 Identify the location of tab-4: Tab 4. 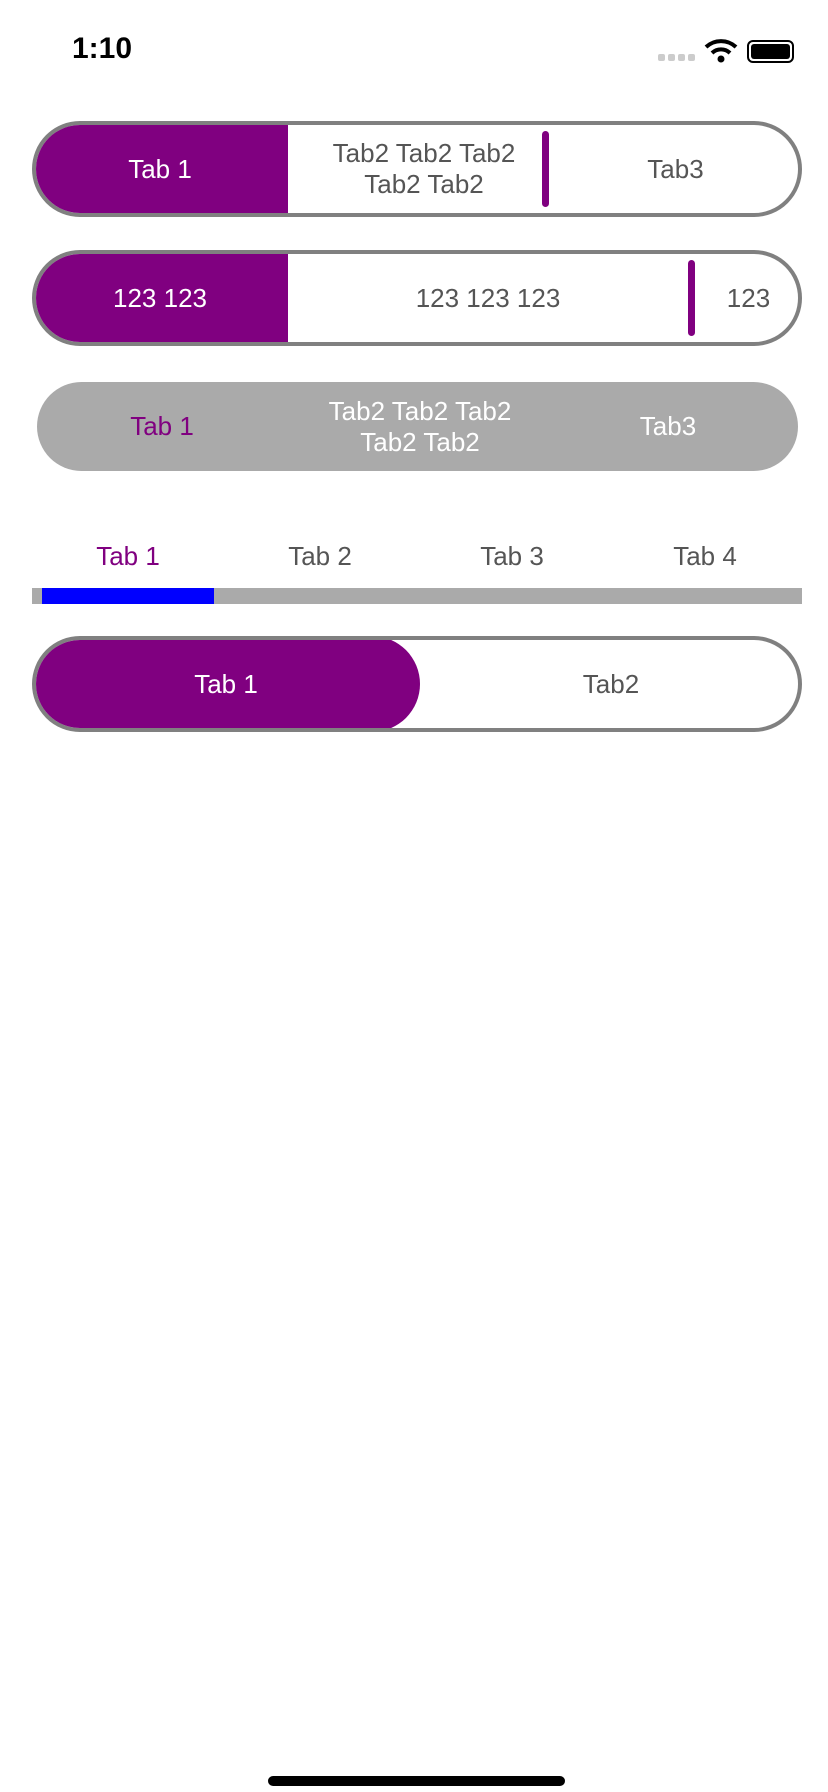
(705, 556).